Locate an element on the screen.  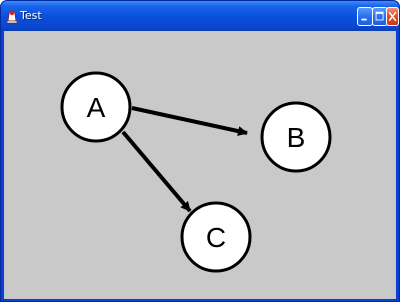
close-icon is located at coordinates (392, 16).